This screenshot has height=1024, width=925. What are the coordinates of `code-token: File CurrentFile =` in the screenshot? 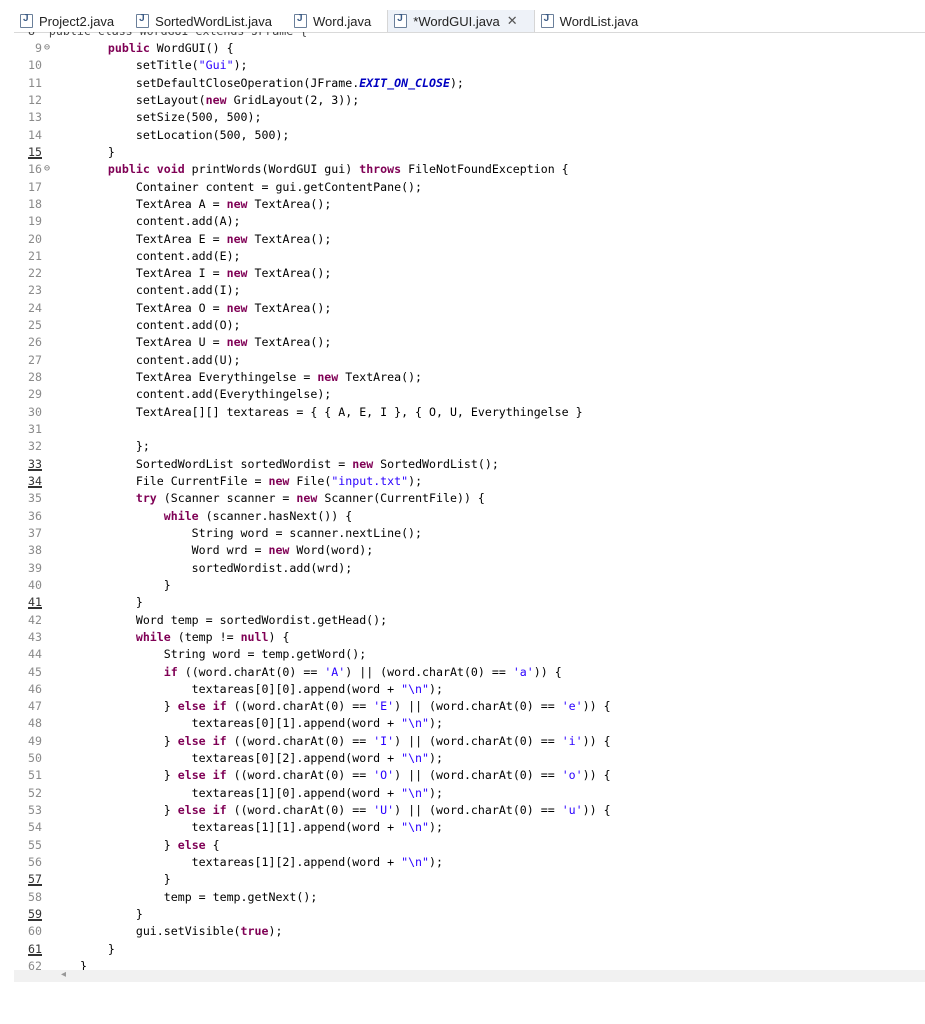 It's located at (174, 481).